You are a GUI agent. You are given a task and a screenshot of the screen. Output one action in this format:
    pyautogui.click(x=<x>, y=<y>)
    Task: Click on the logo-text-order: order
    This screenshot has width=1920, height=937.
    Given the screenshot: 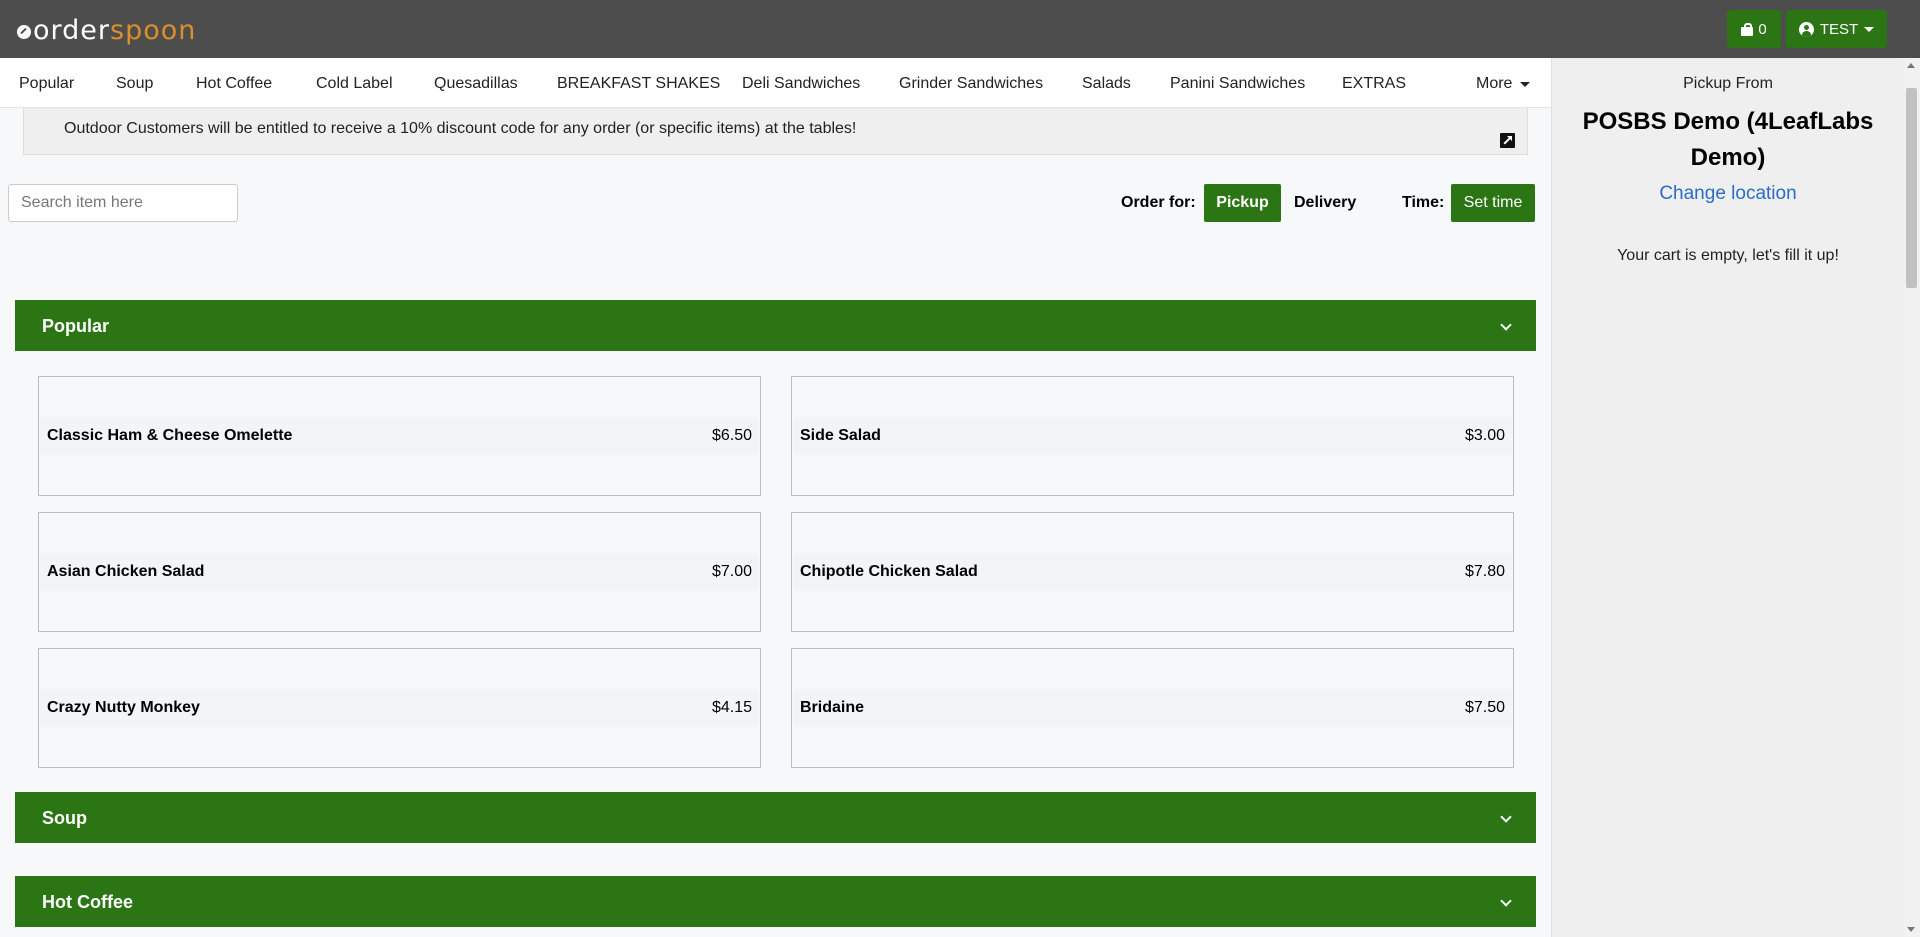 What is the action you would take?
    pyautogui.click(x=71, y=30)
    